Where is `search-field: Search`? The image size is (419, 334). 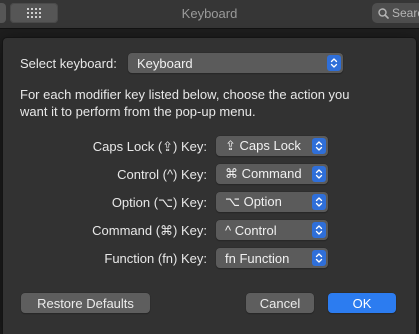 search-field: Search is located at coordinates (395, 13).